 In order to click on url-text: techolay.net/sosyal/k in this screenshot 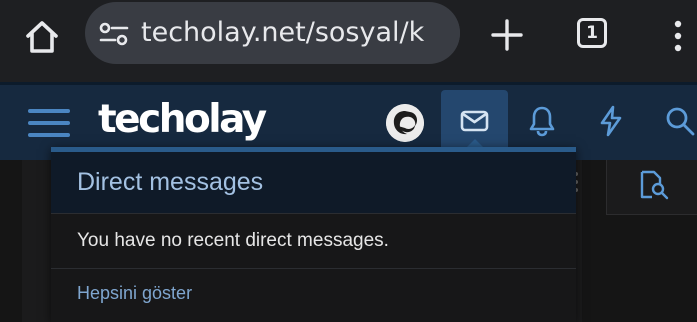, I will do `click(283, 32)`.